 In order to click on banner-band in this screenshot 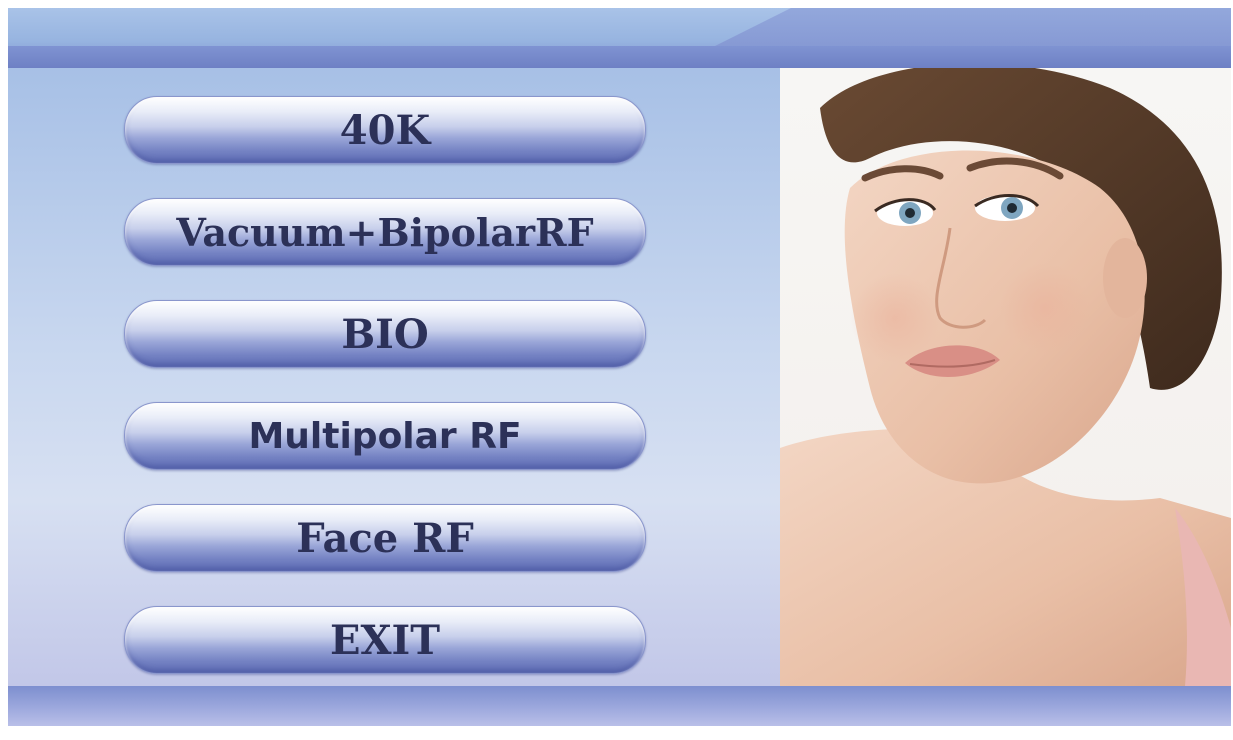, I will do `click(619, 57)`.